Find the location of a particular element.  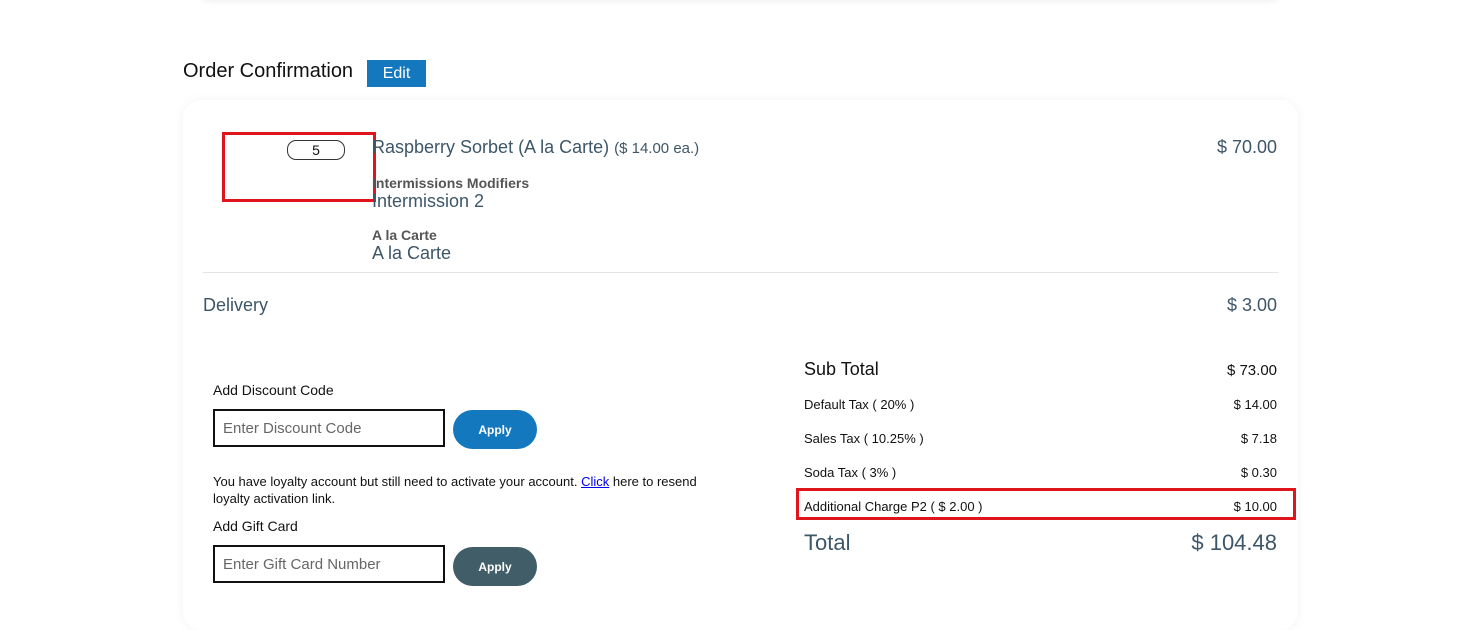

modifier-value: A la Carte is located at coordinates (412, 253).